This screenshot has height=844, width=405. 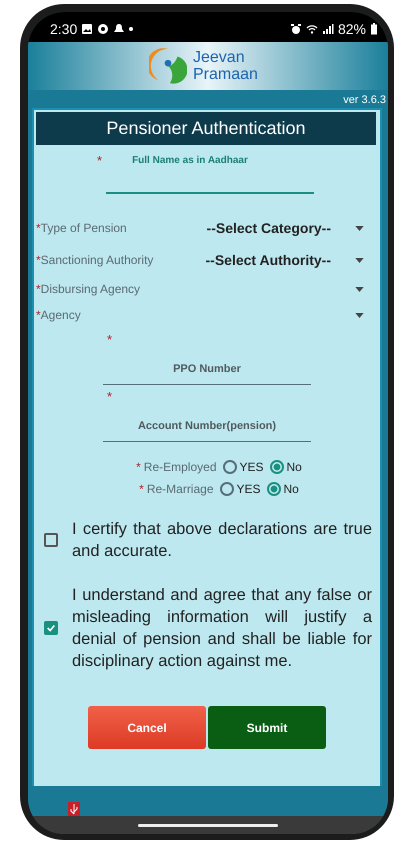 What do you see at coordinates (222, 540) in the screenshot?
I see `declaration-text: I certify that above declarations are true and accurate.` at bounding box center [222, 540].